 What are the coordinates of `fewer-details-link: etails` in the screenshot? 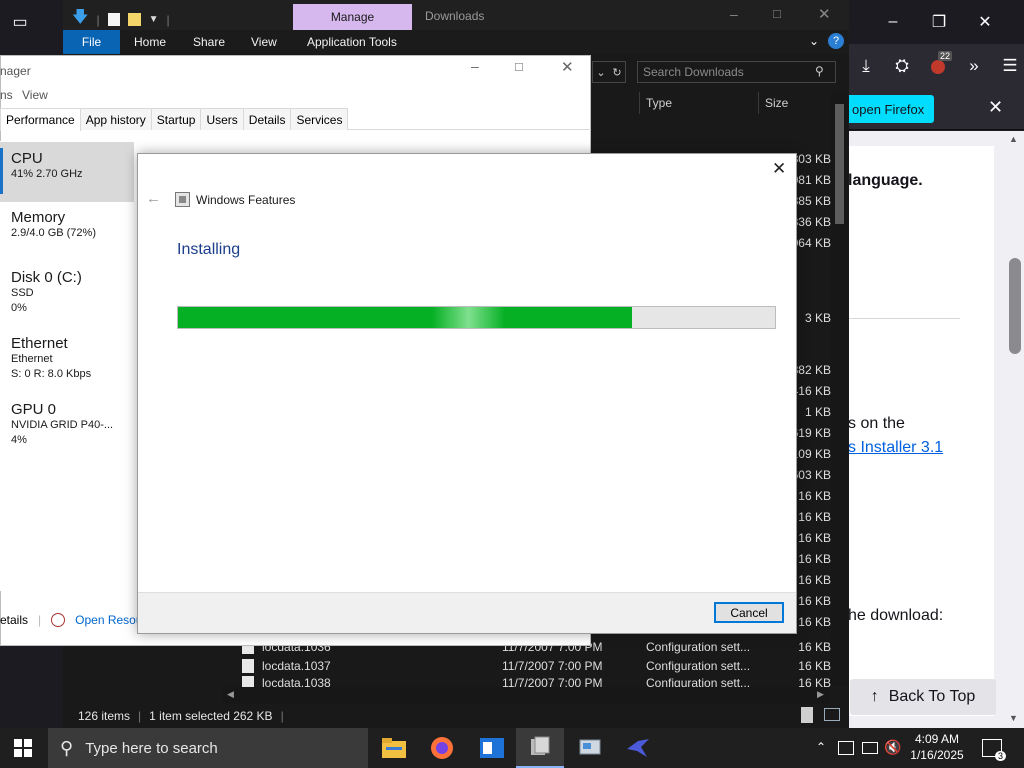 It's located at (14, 620).